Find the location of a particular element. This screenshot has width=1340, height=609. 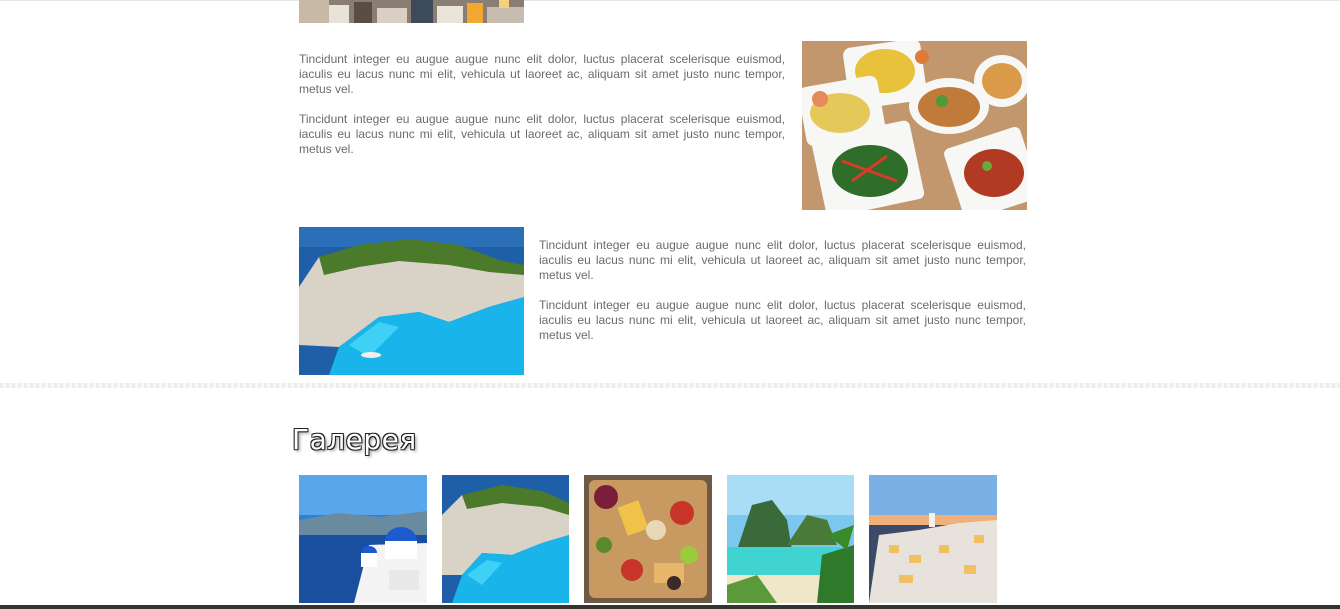

gallery-item-santorini-domes is located at coordinates (363, 539).